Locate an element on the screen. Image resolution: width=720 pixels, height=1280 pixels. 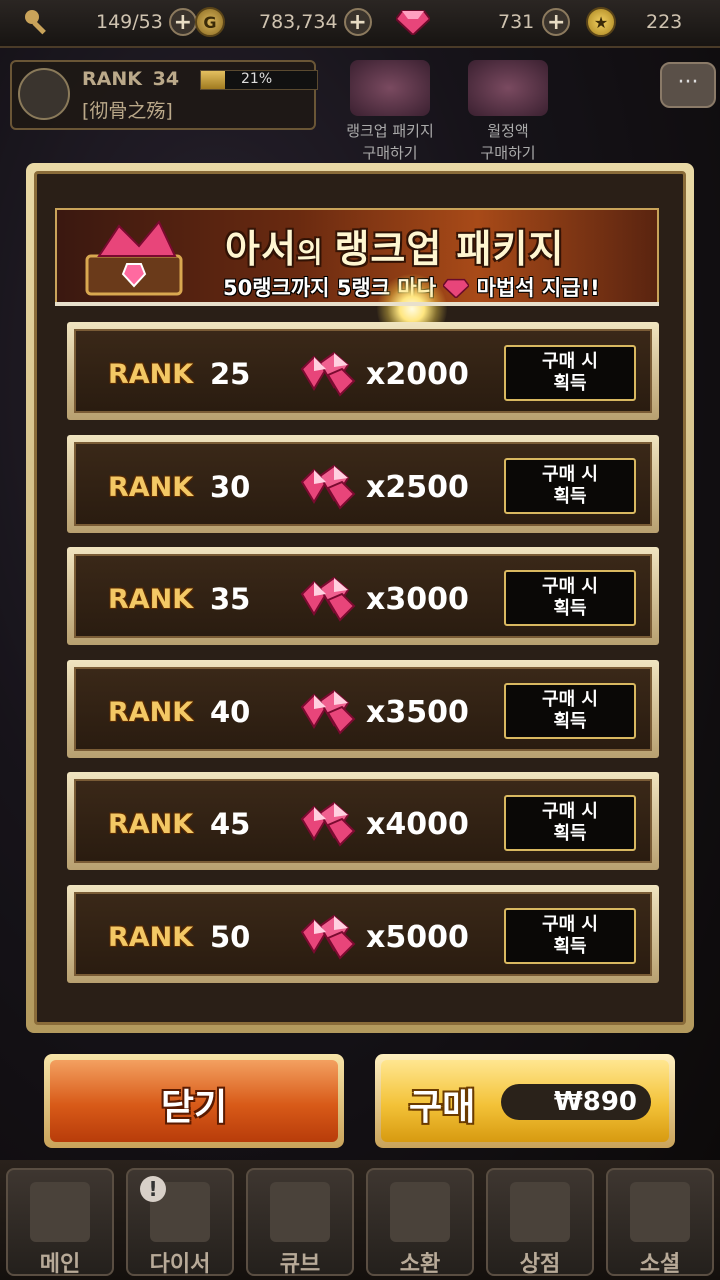
add-gold-button: + is located at coordinates (357, 22).